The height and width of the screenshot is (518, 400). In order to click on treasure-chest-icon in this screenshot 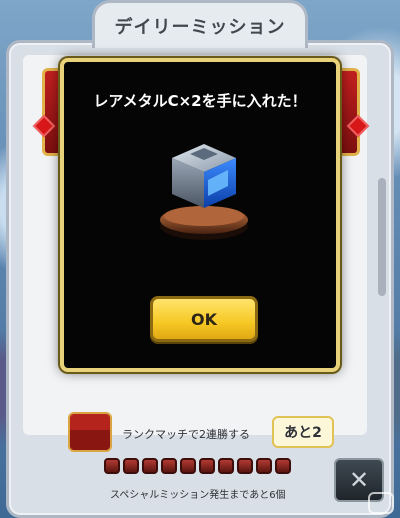, I will do `click(90, 432)`.